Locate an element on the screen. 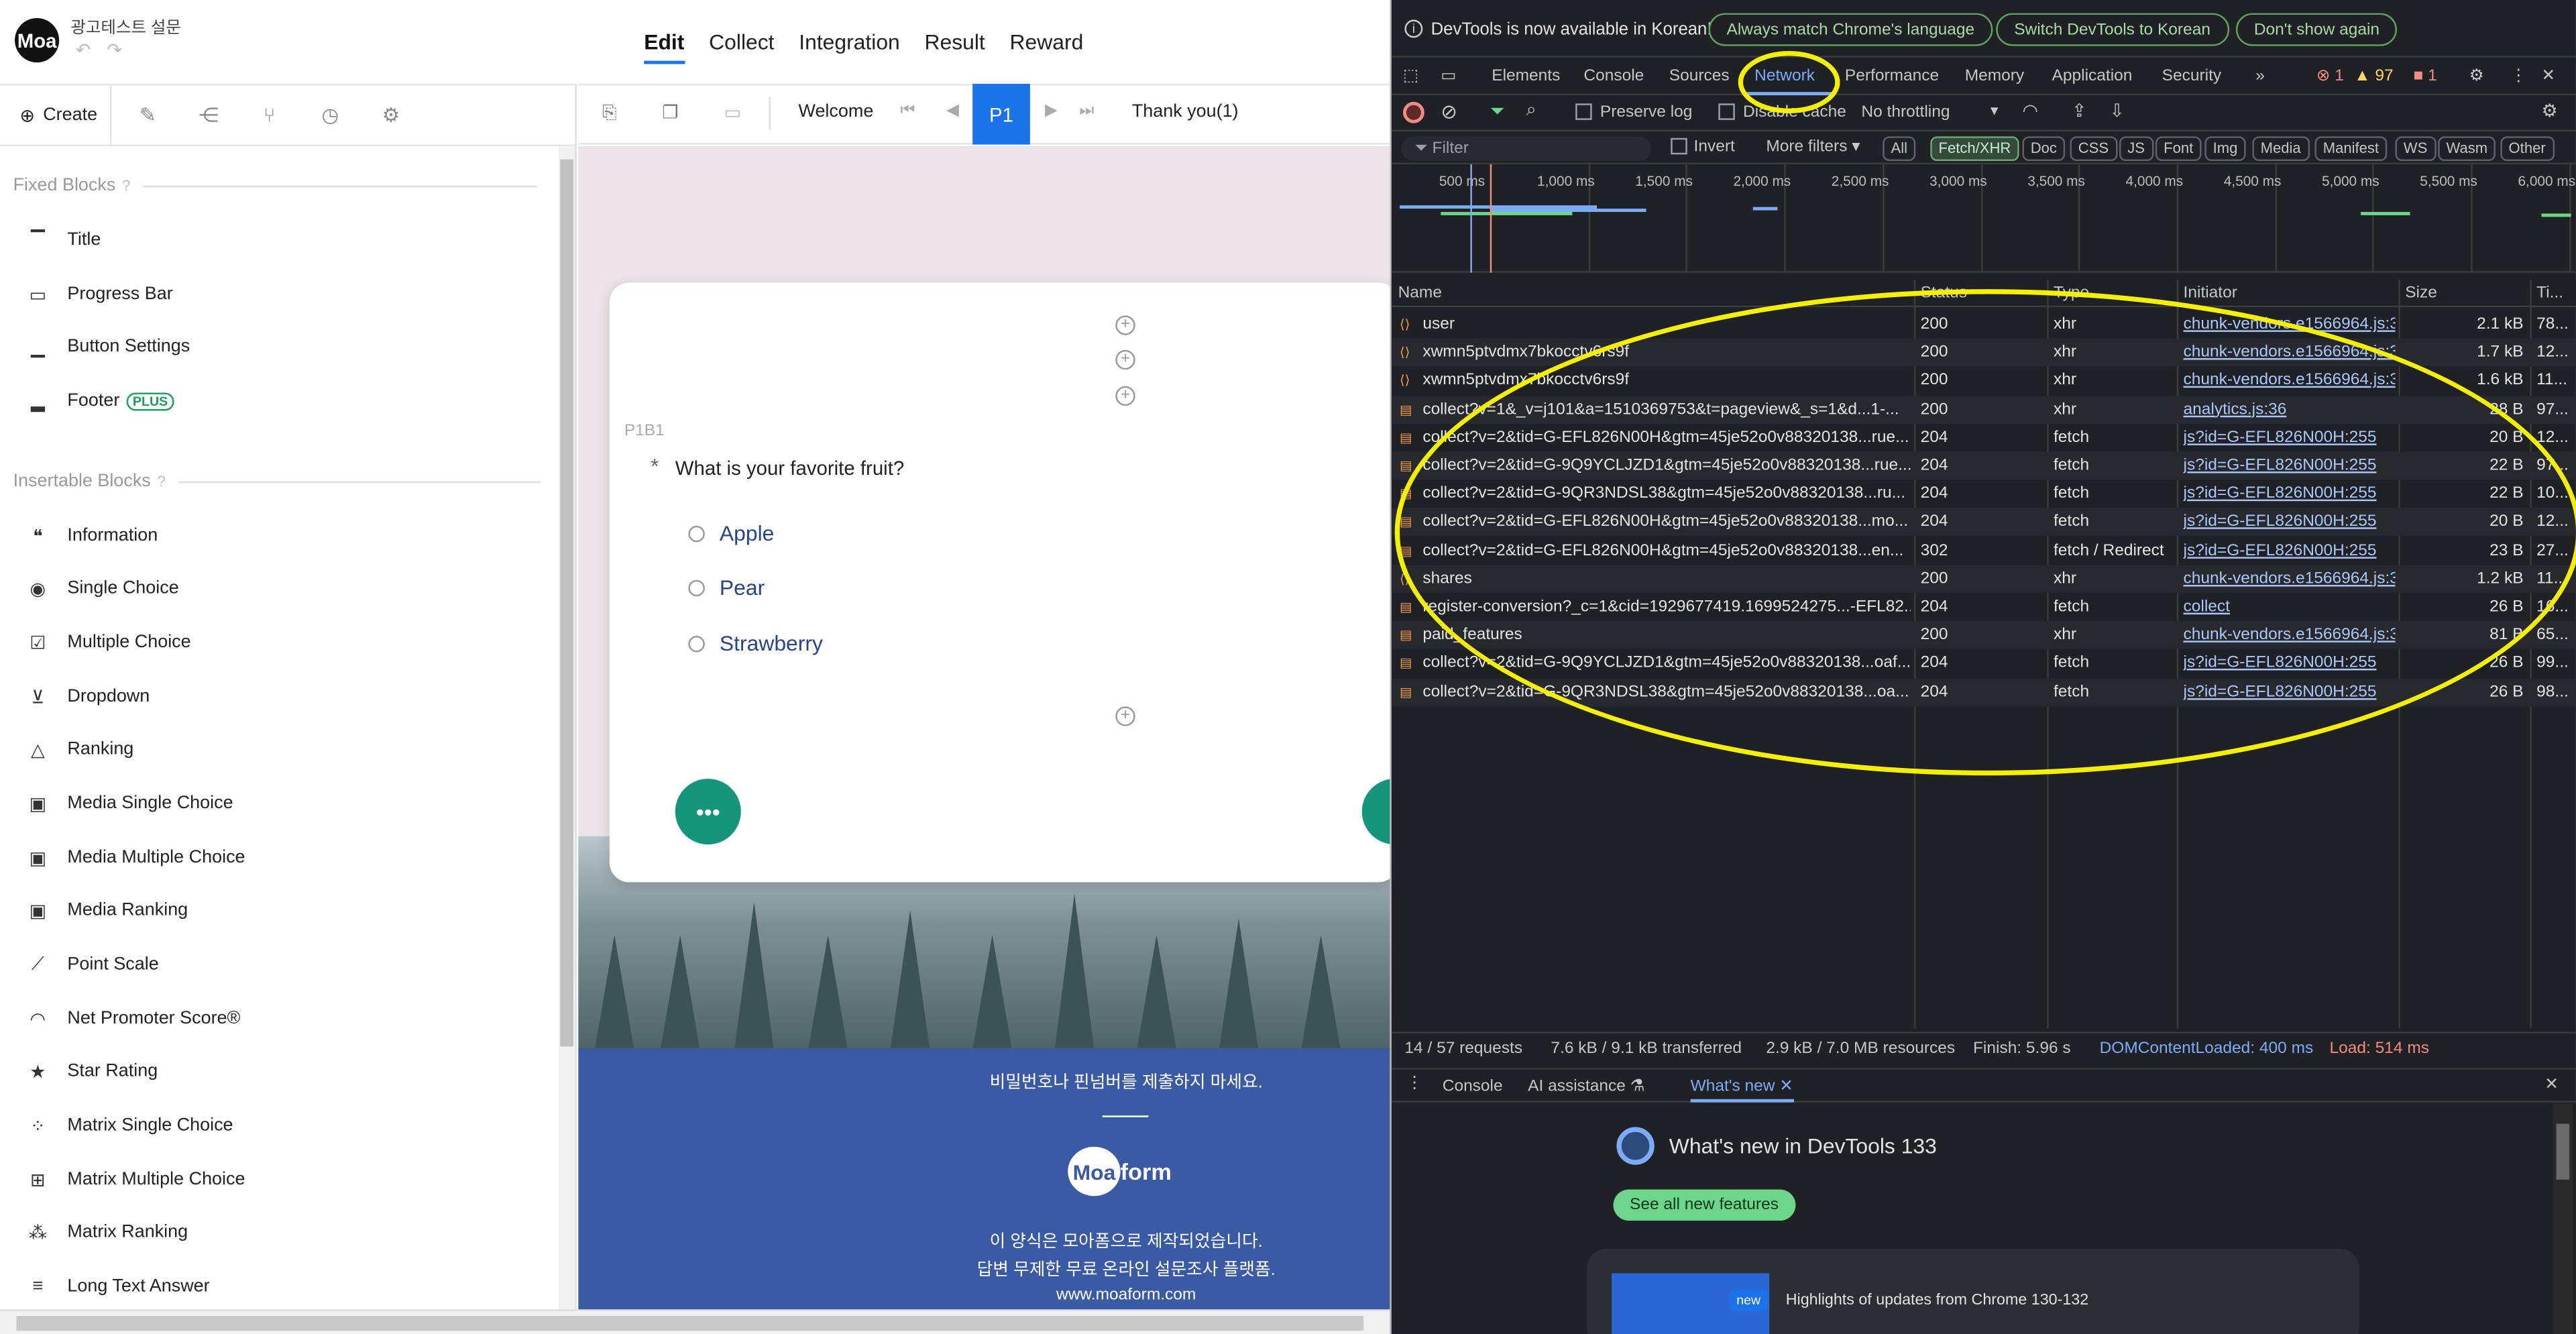 The width and height of the screenshot is (2576, 1334). switch-korean-button: Switch DevTools to Korean is located at coordinates (2112, 29).